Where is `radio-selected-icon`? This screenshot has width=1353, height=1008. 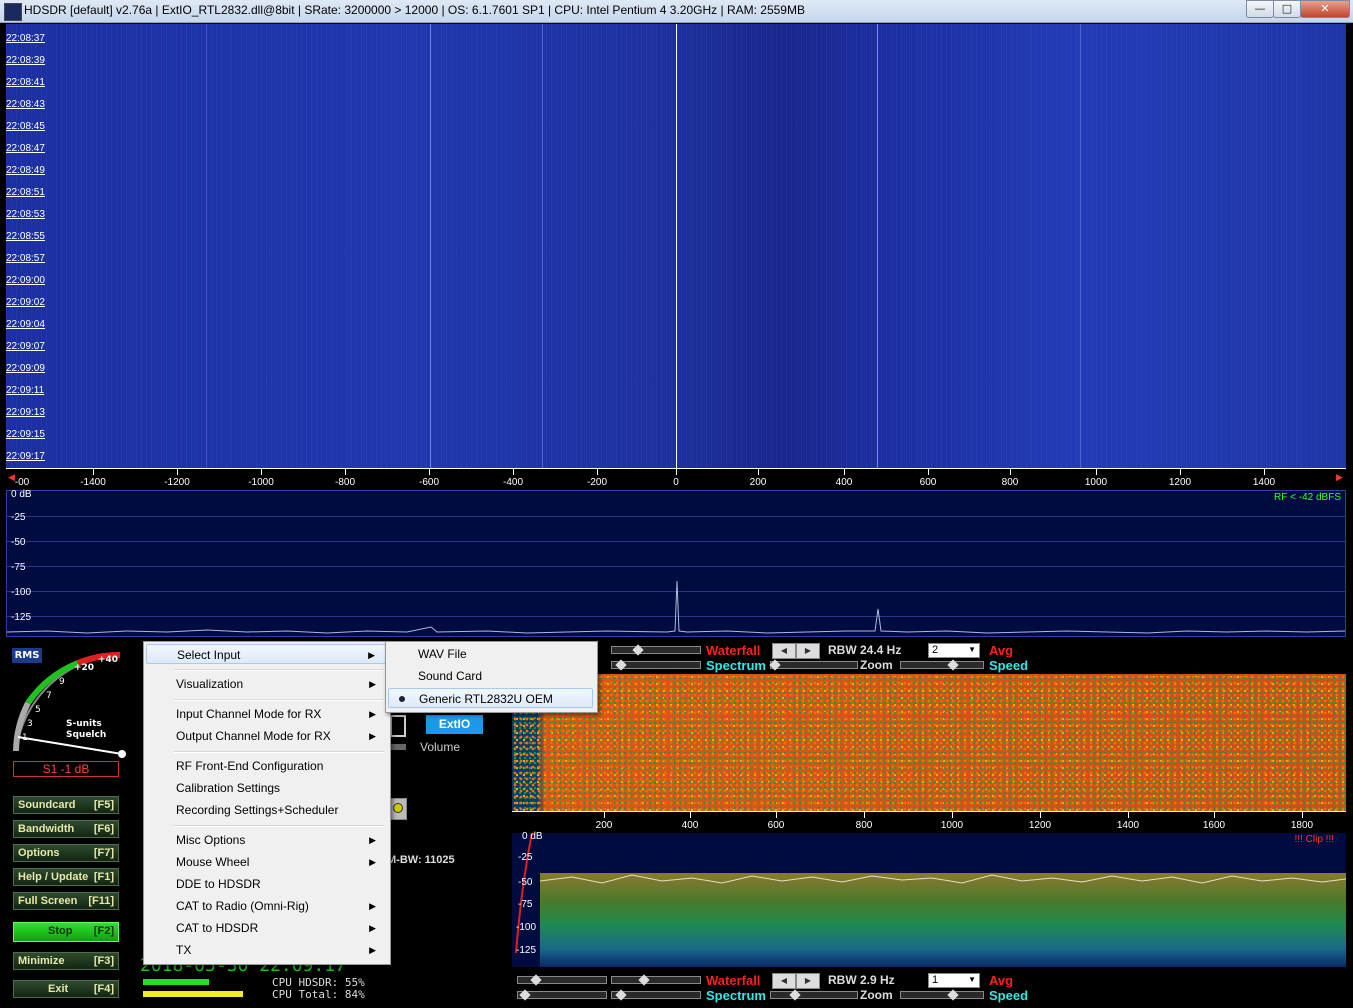 radio-selected-icon is located at coordinates (402, 699).